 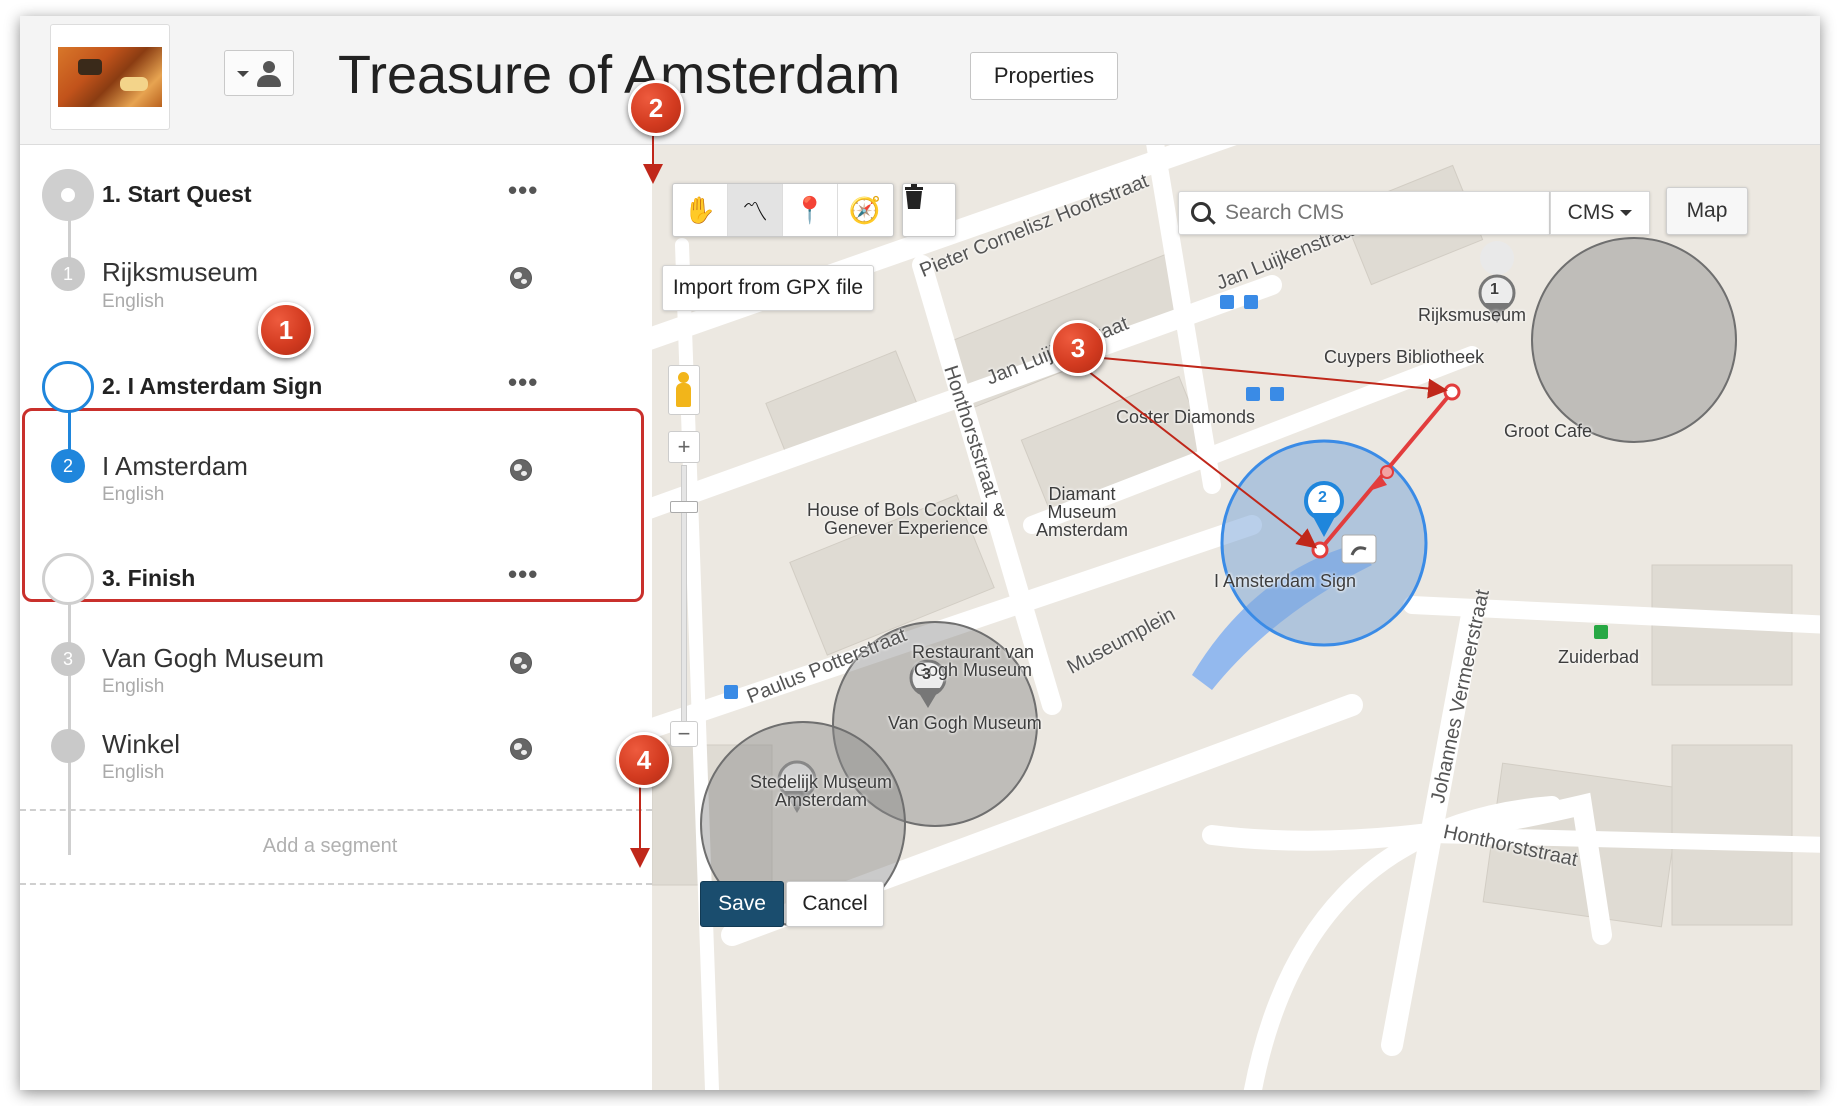 What do you see at coordinates (684, 734) in the screenshot?
I see `zoom-out-button: −` at bounding box center [684, 734].